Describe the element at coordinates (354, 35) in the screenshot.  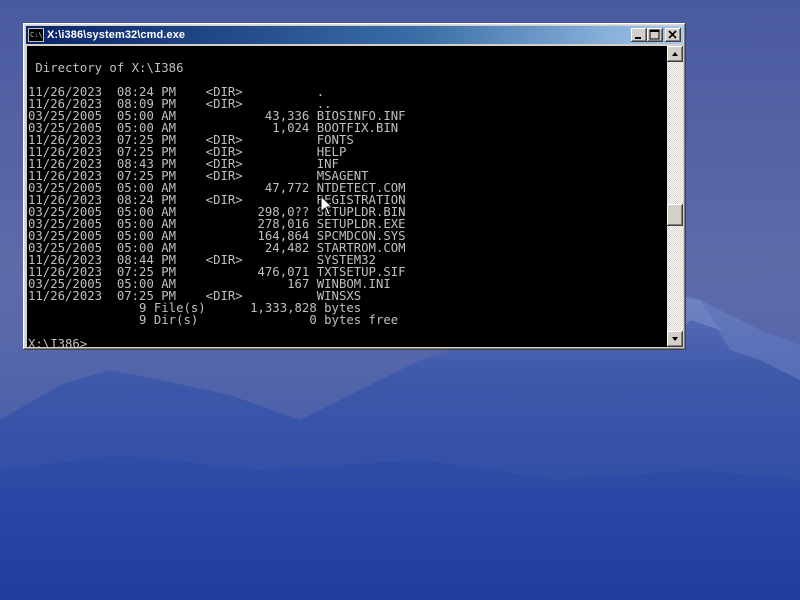
I see `title-bar: C:\ X:\i386\system32\cmd.exe` at that location.